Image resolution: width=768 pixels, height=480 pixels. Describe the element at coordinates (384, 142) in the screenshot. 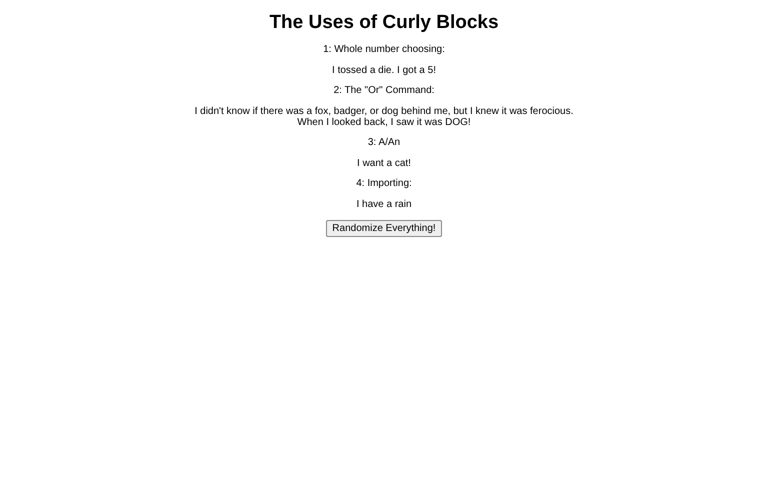

I see `section-heading: 3: A/An` at that location.